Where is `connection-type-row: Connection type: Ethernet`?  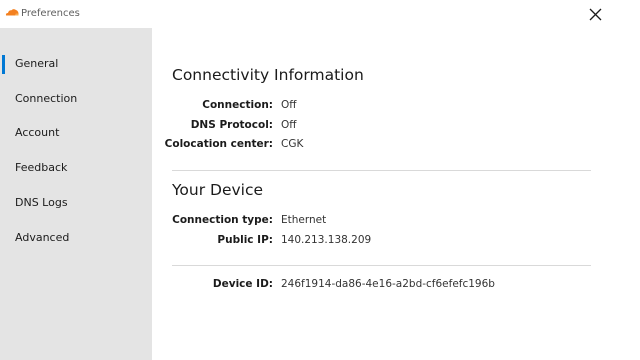 connection-type-row: Connection type: Ethernet is located at coordinates (396, 221).